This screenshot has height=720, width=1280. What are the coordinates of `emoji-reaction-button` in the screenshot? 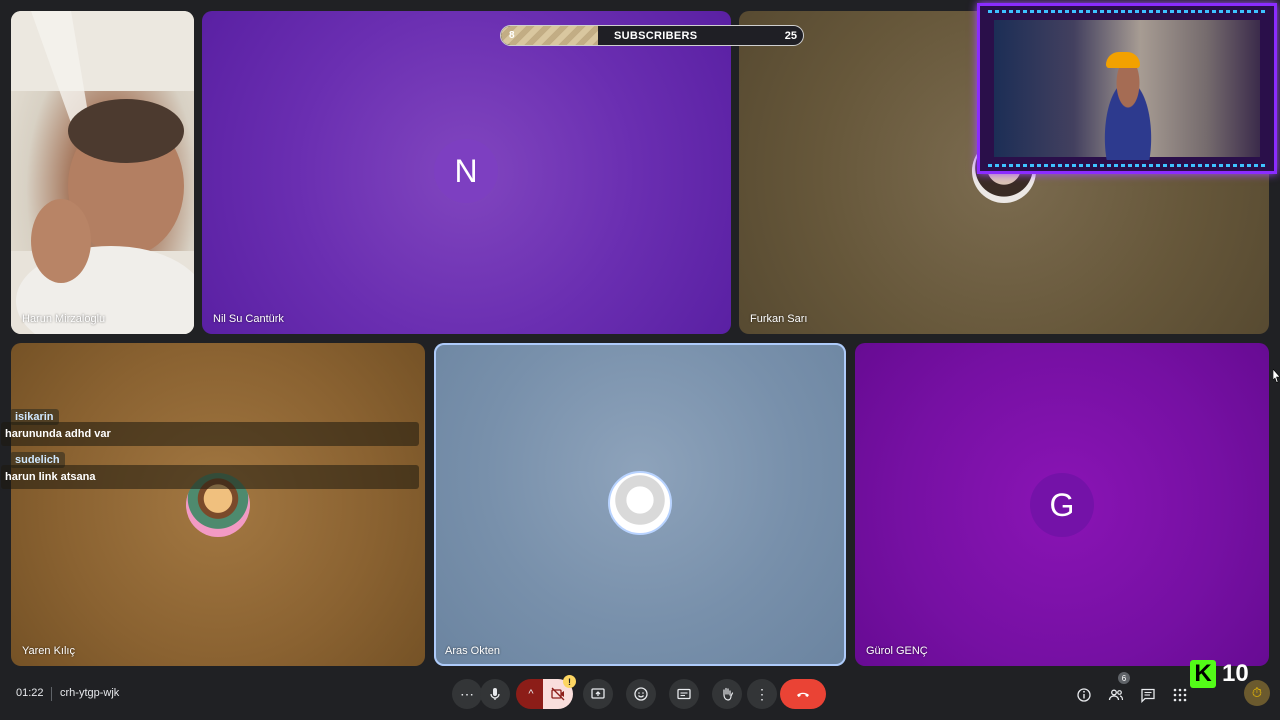 It's located at (641, 694).